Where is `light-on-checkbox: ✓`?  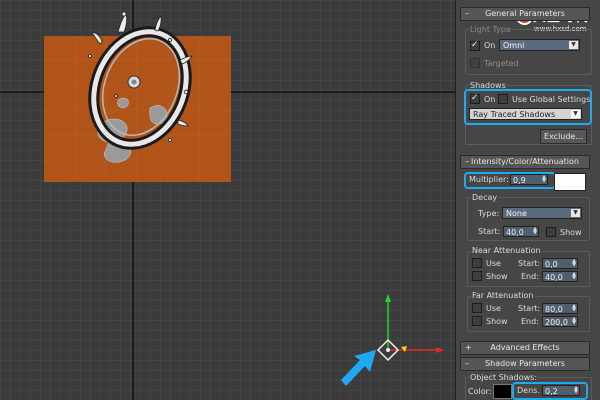 light-on-checkbox: ✓ is located at coordinates (475, 45).